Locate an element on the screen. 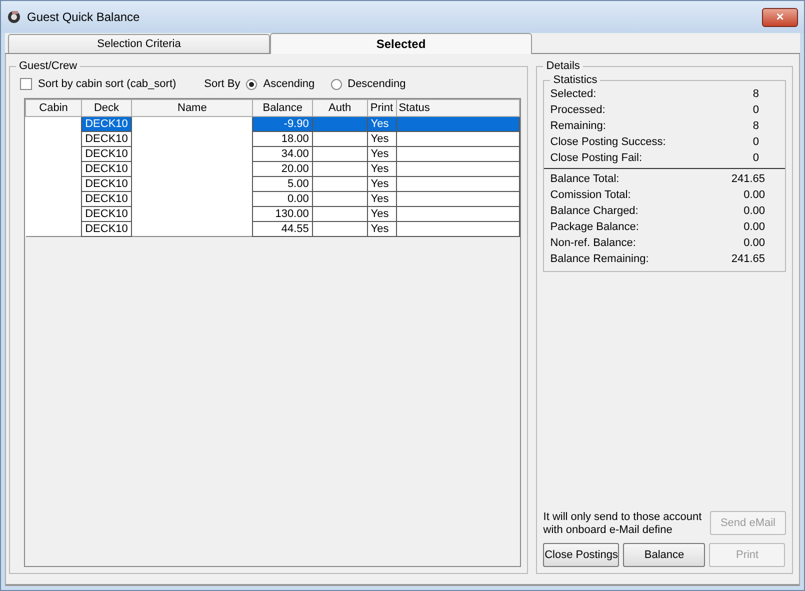 This screenshot has width=805, height=591. stat-label: Close Posting Fail: is located at coordinates (596, 158).